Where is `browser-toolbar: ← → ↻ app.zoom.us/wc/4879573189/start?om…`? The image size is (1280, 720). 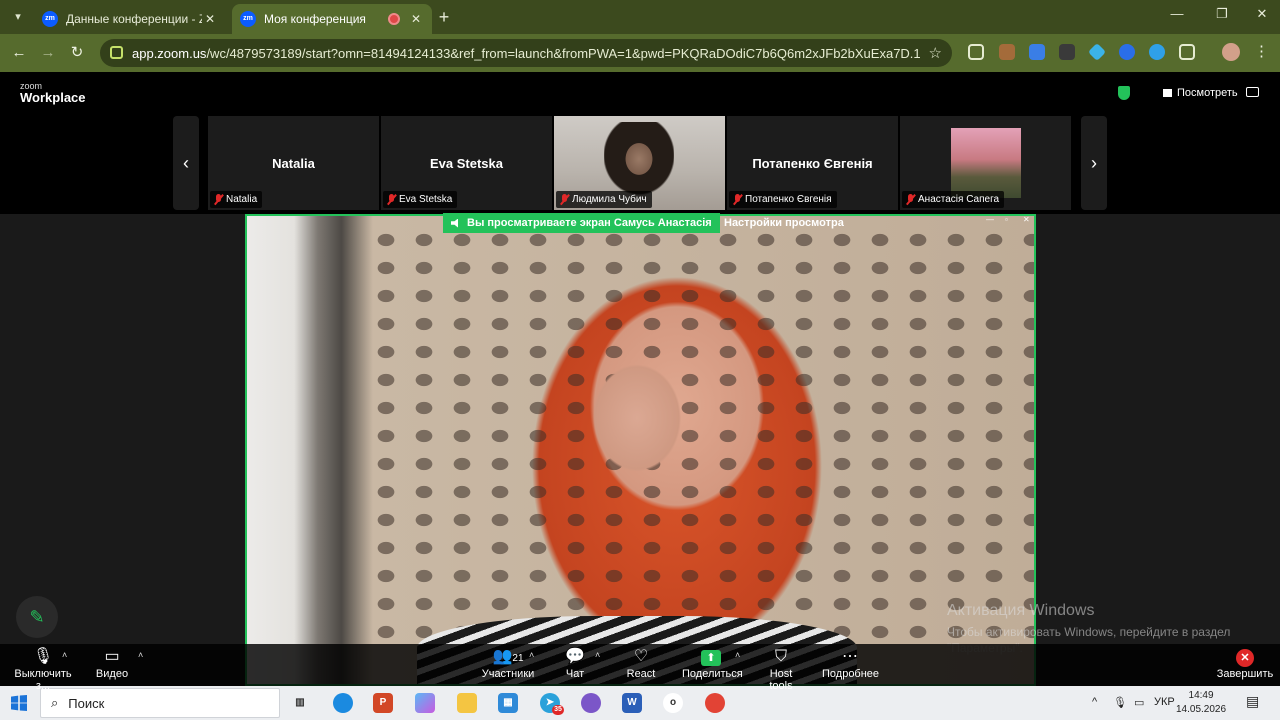
browser-toolbar: ← → ↻ app.zoom.us/wc/4879573189/start?om… is located at coordinates (640, 53).